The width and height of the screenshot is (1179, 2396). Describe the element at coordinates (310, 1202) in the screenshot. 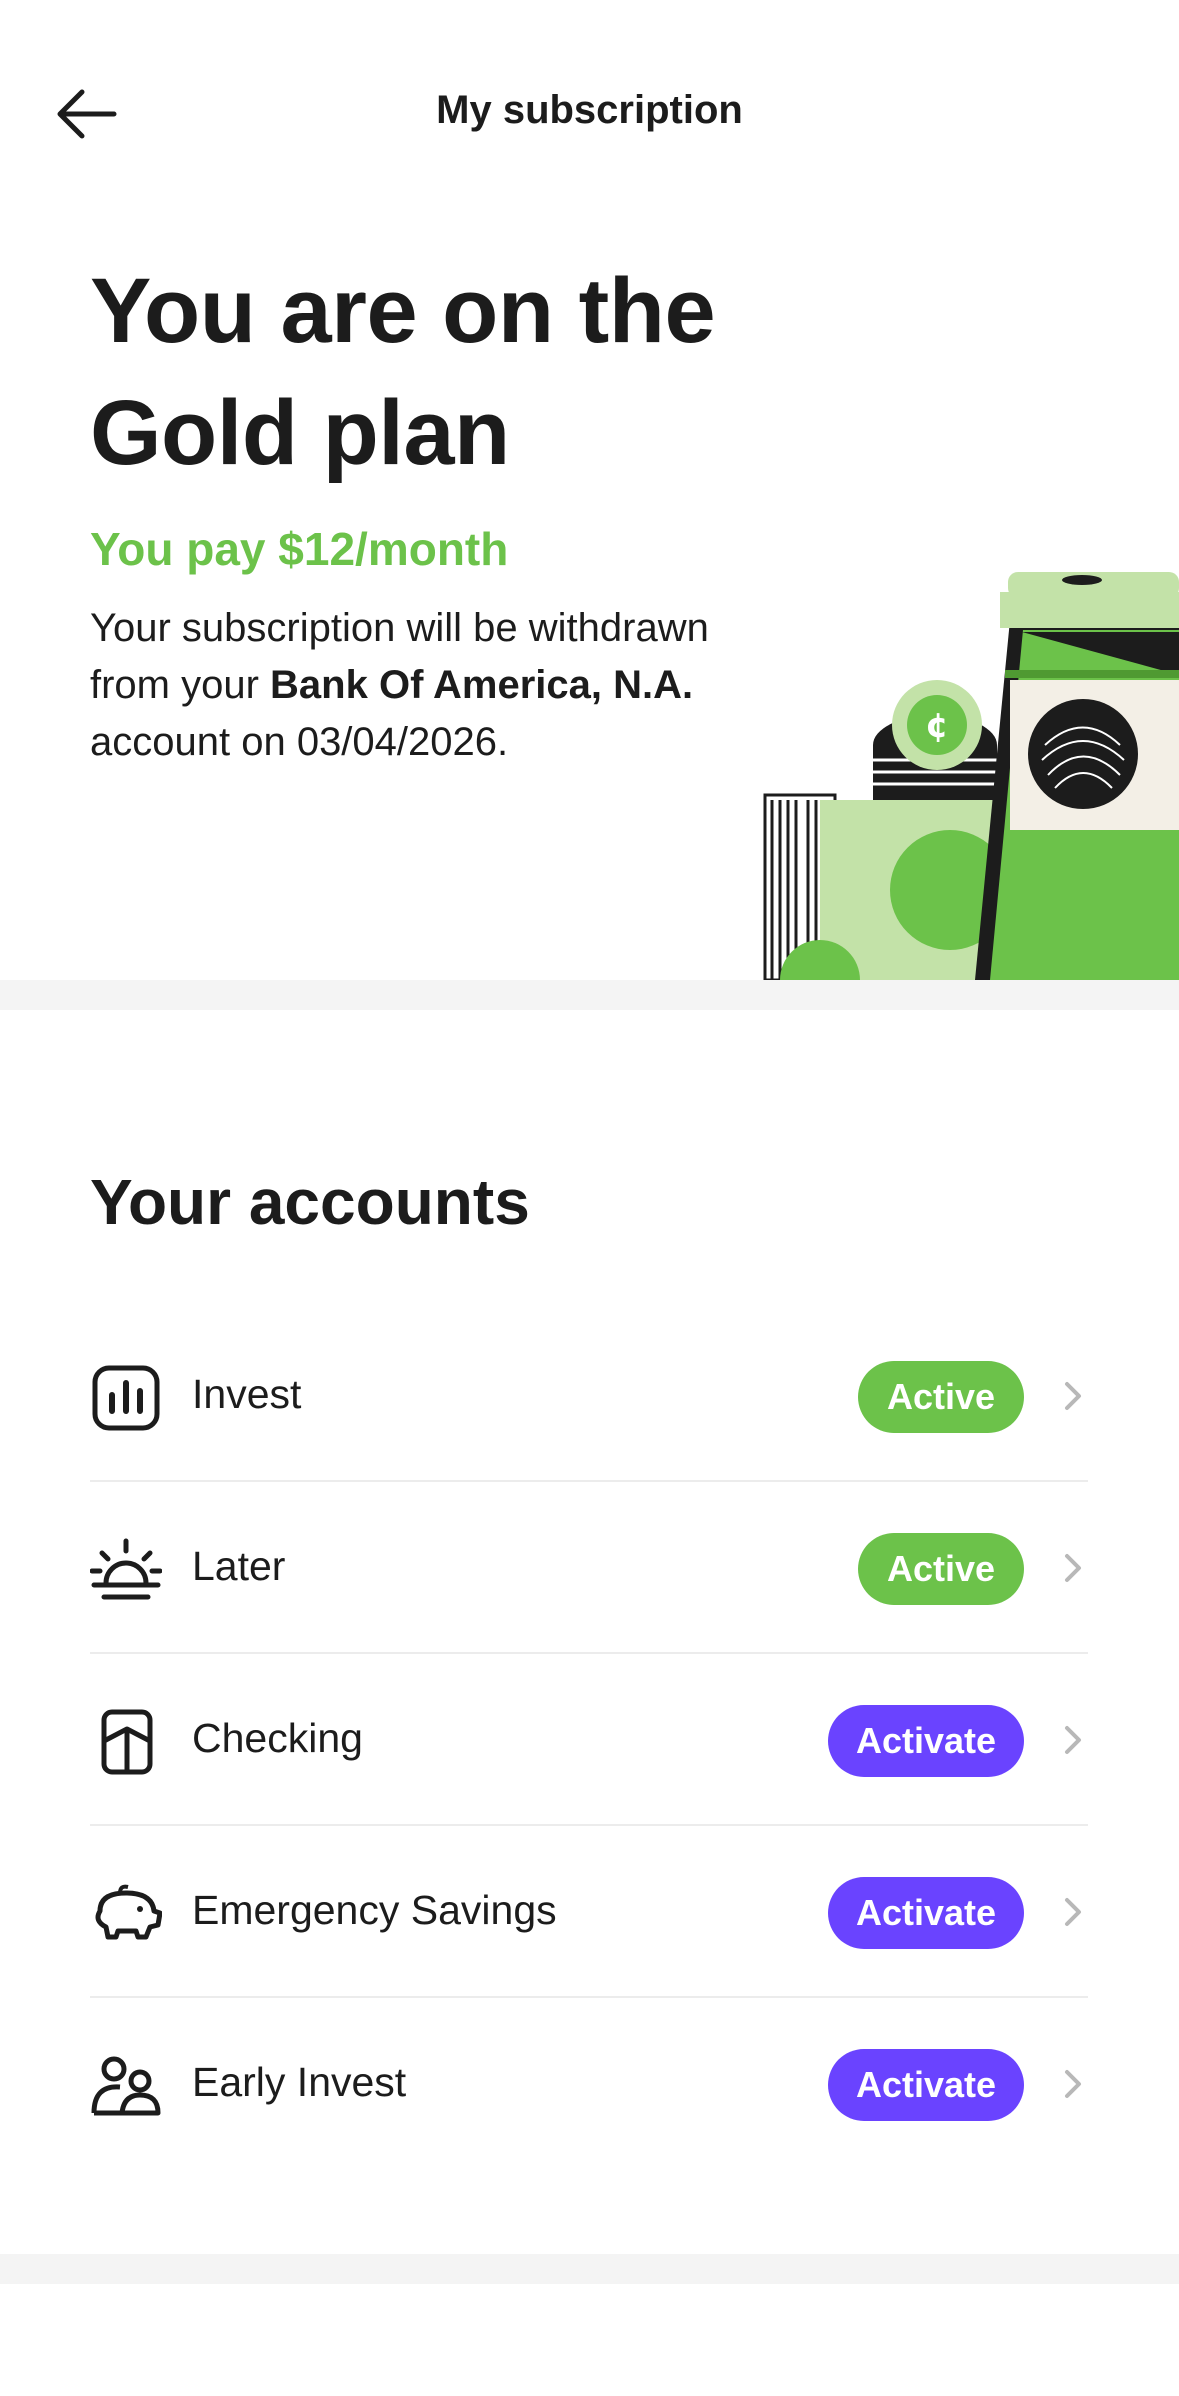

I see `accounts-title: Your accounts` at that location.